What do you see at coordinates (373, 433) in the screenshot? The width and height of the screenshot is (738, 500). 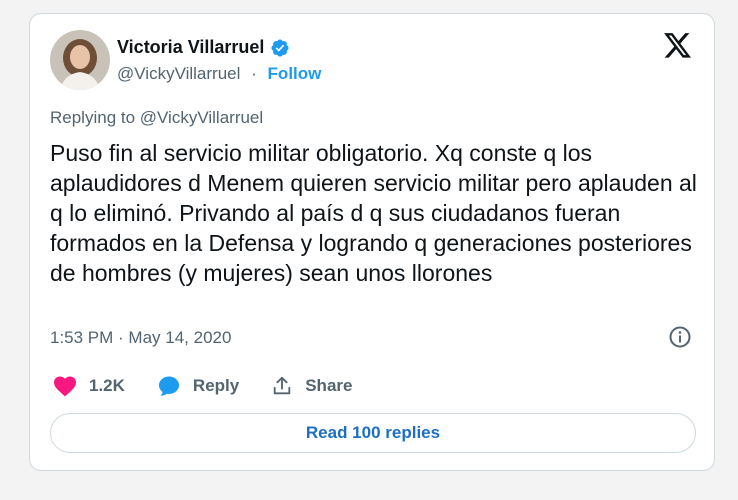 I see `read-replies-button: Read 100 replies` at bounding box center [373, 433].